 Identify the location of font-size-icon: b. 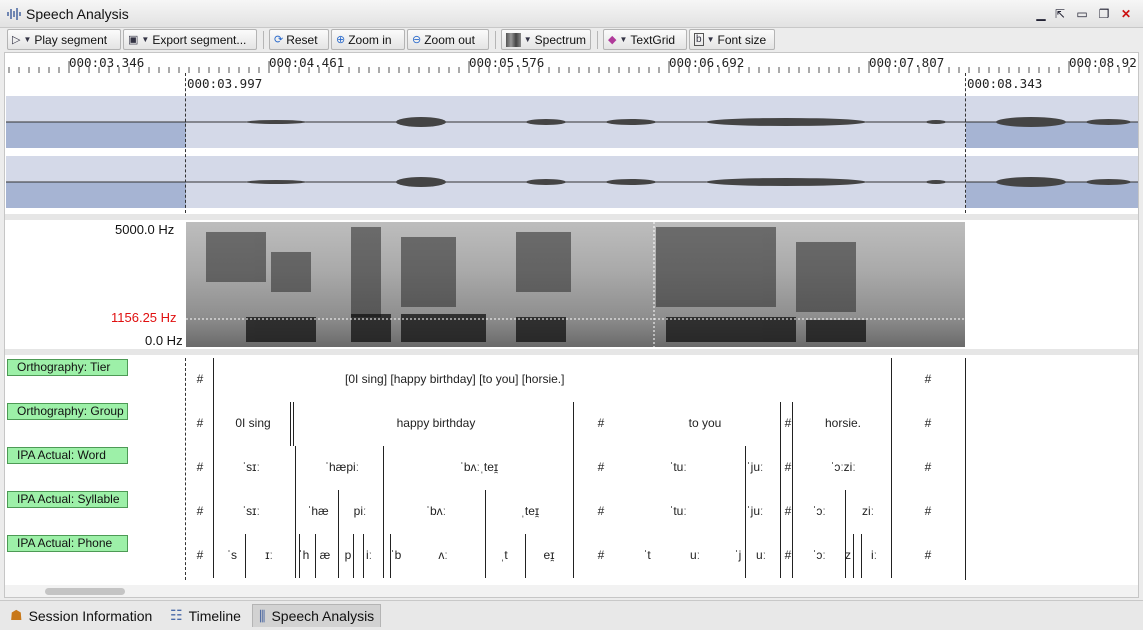
(699, 39).